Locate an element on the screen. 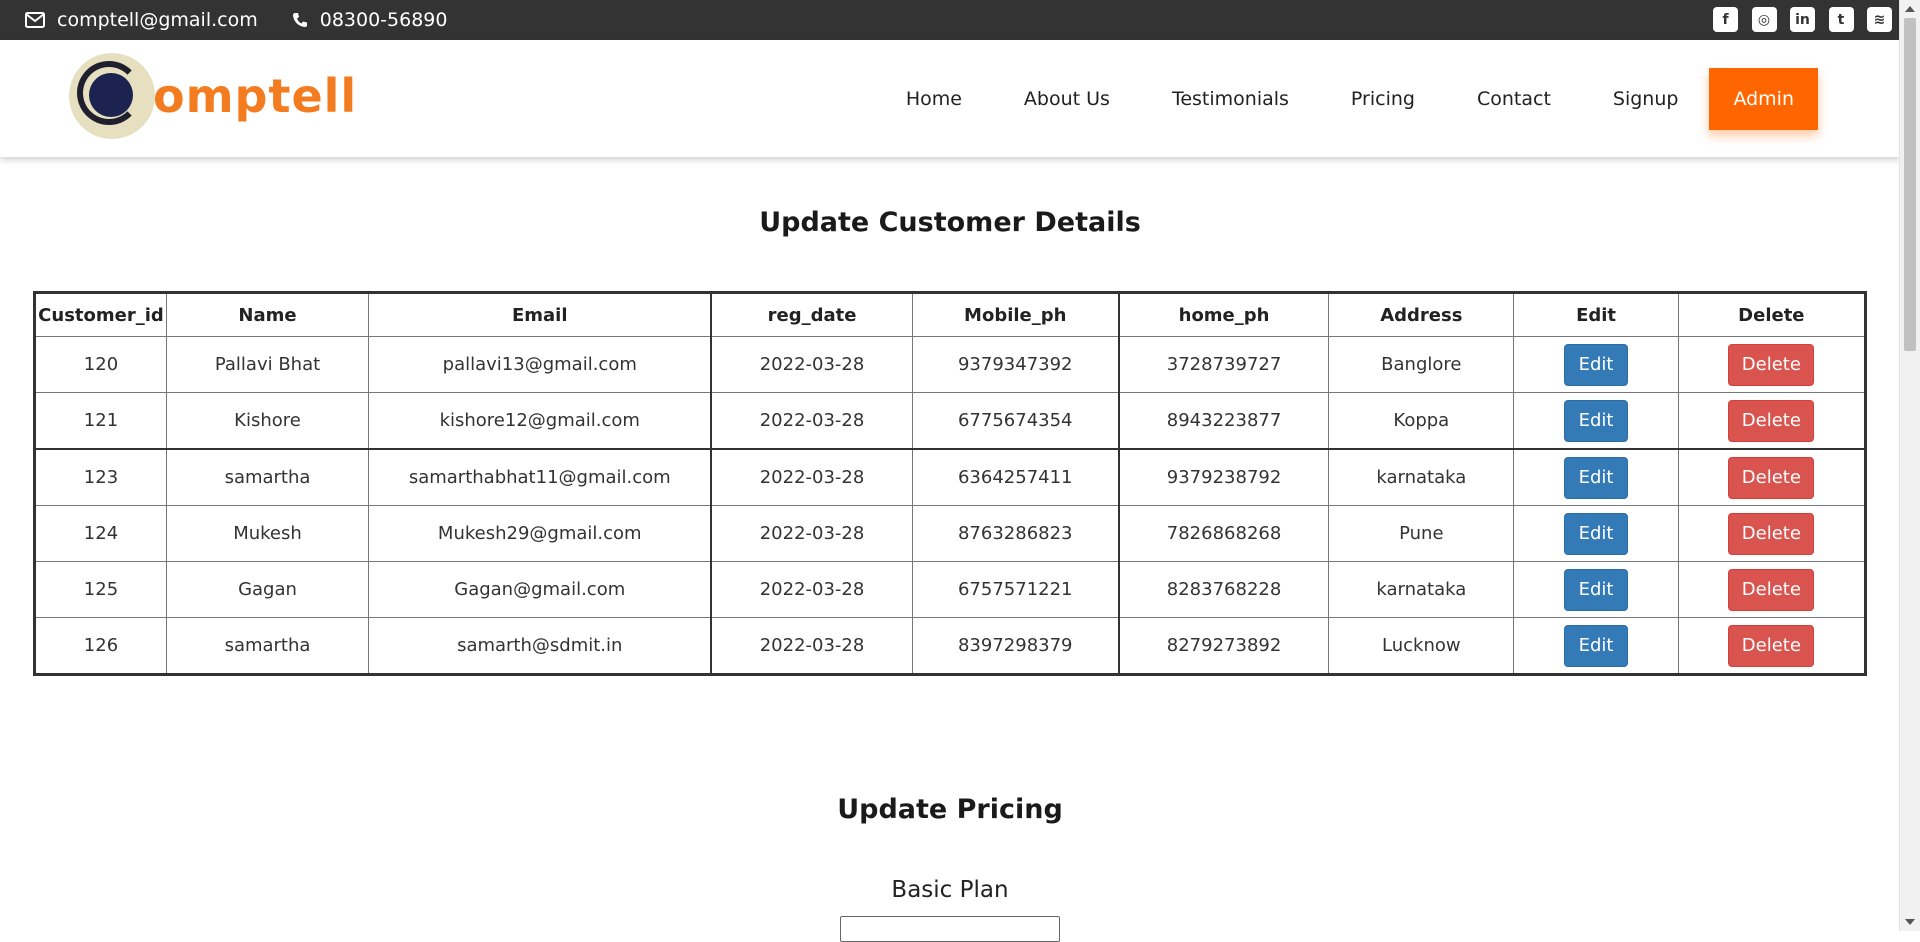 This screenshot has height=942, width=1920. phone-text: 08300-56890 is located at coordinates (383, 20).